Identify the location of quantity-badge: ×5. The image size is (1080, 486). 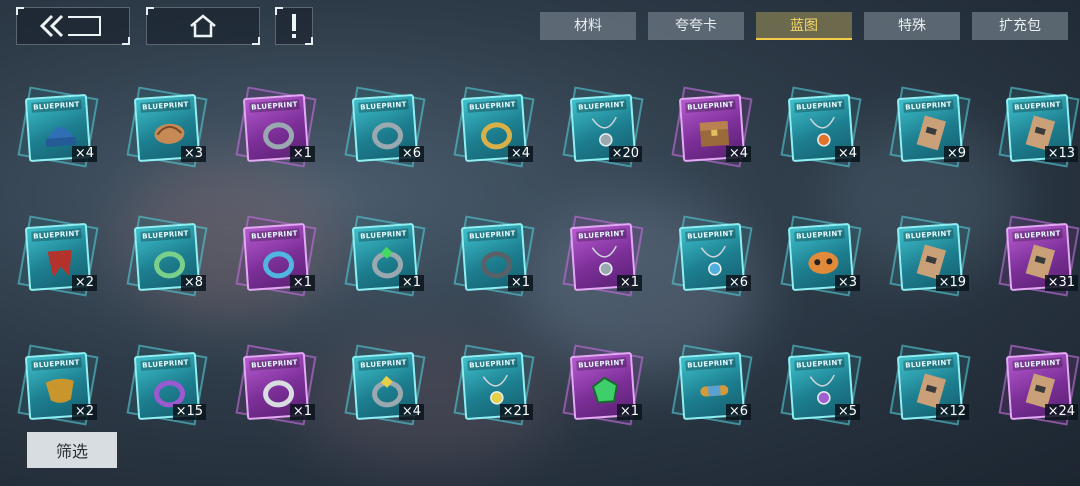
(847, 412).